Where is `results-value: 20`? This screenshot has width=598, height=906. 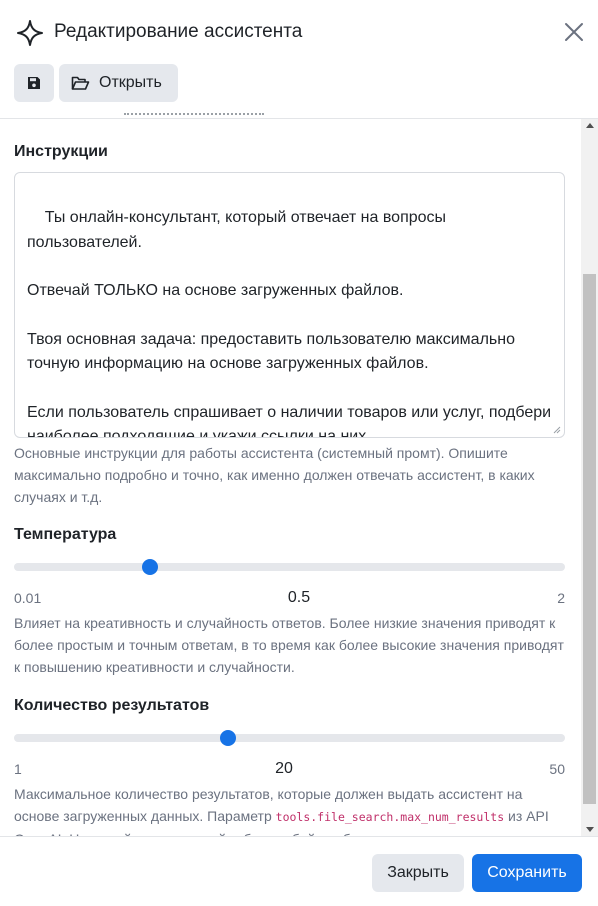 results-value: 20 is located at coordinates (284, 768).